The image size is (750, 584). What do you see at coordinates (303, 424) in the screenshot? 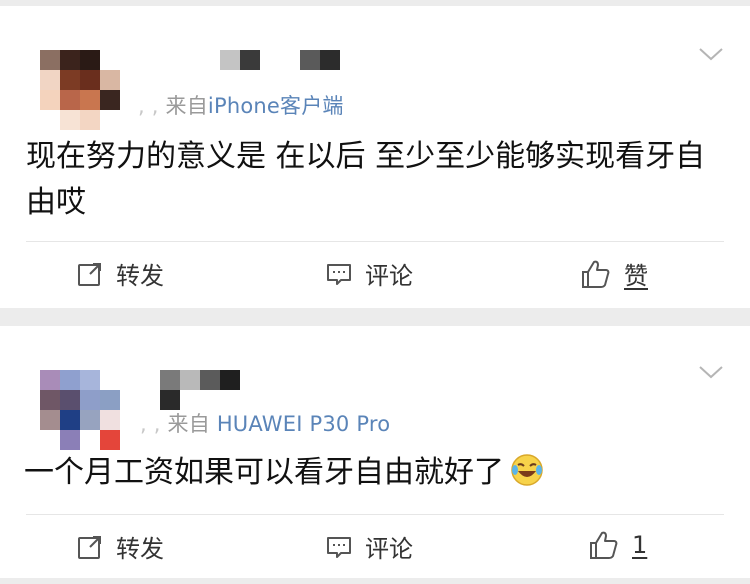
I see `source-device-link: HUAWEI P30 Pro` at bounding box center [303, 424].